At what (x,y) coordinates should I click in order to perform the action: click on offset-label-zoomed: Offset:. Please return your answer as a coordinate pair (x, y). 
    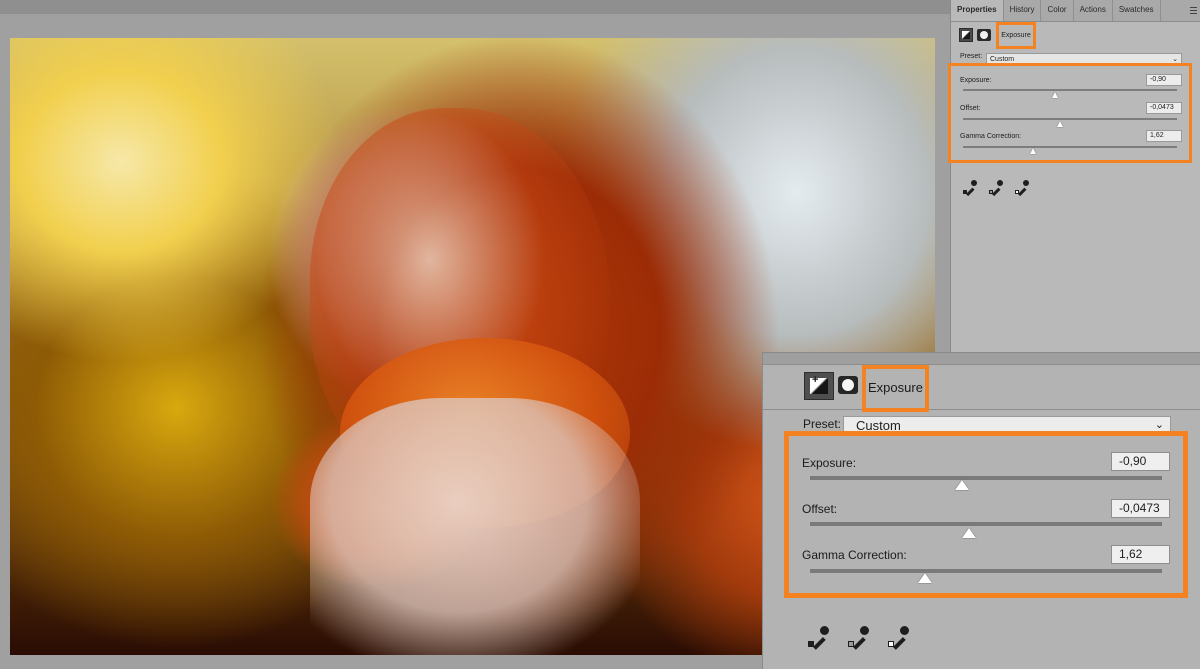
    Looking at the image, I should click on (820, 509).